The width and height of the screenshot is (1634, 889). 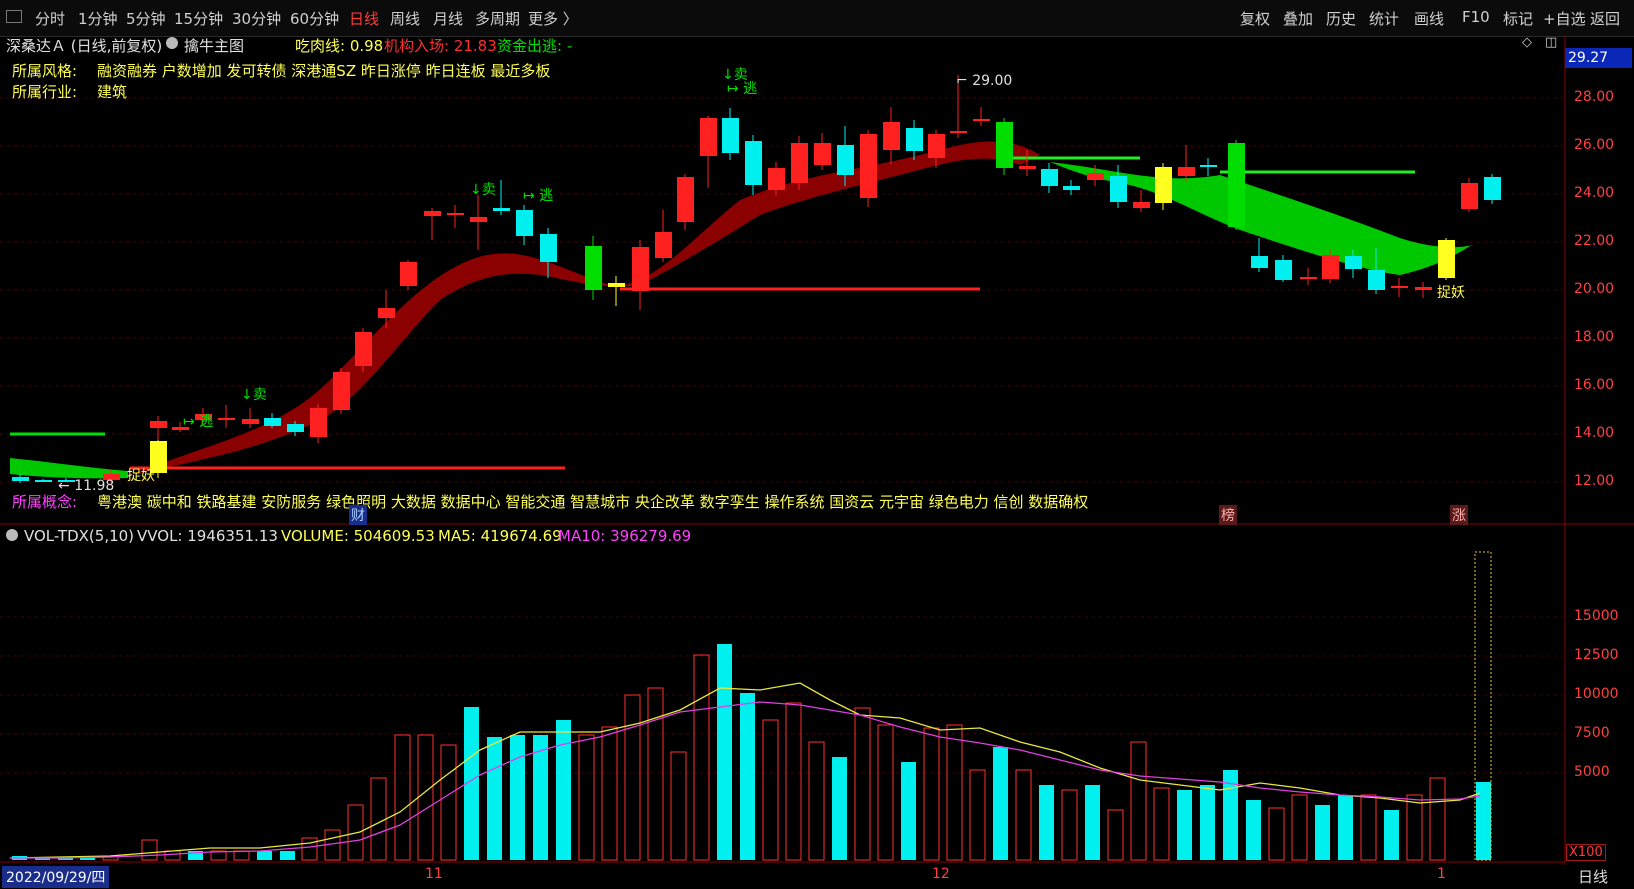 I want to click on zhang-marker: 涨, so click(x=1459, y=515).